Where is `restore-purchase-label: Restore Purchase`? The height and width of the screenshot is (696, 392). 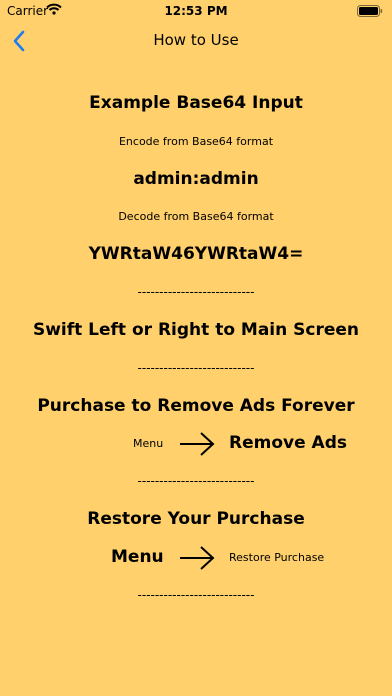 restore-purchase-label: Restore Purchase is located at coordinates (277, 557).